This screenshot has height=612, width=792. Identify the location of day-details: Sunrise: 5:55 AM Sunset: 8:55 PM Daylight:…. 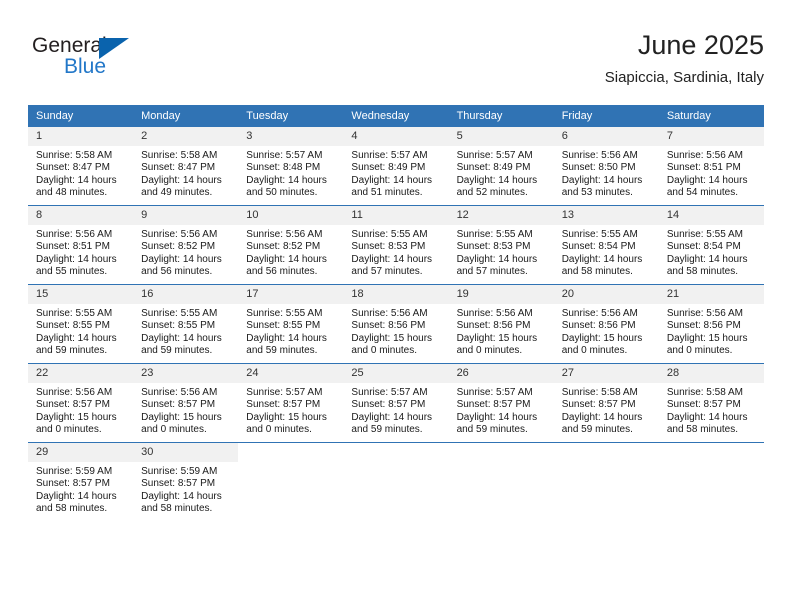
(80, 331).